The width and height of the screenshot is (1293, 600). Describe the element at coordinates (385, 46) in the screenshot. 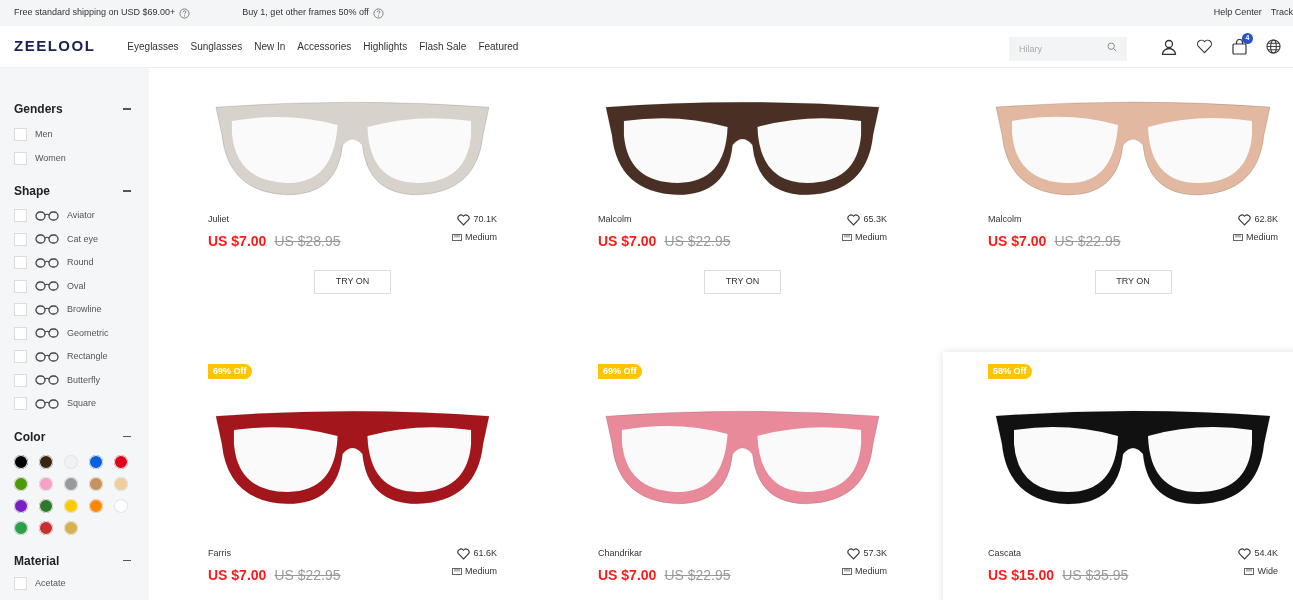

I see `nav-link: Highlights` at that location.